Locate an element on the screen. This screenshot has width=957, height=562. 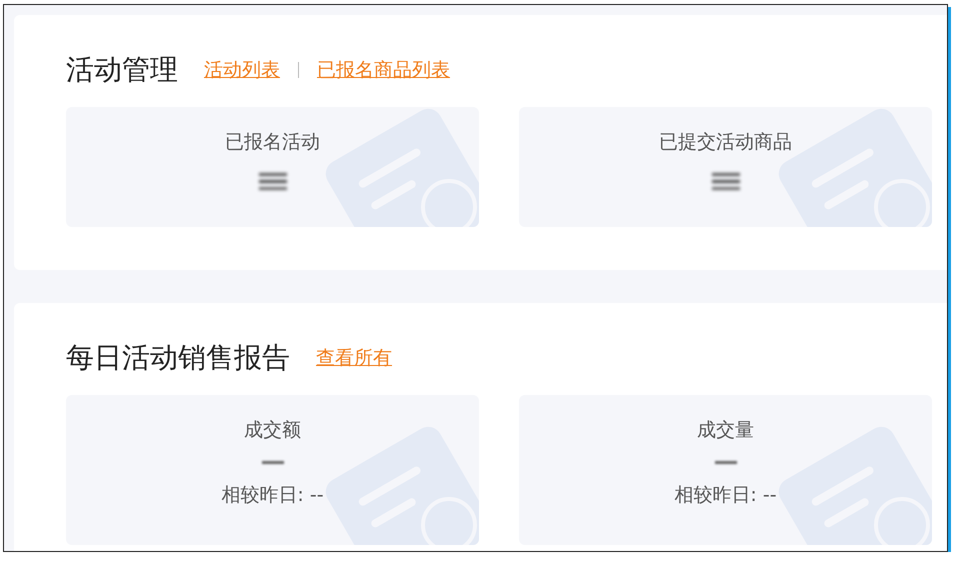
nav-link: 已报名商品列表 is located at coordinates (383, 70).